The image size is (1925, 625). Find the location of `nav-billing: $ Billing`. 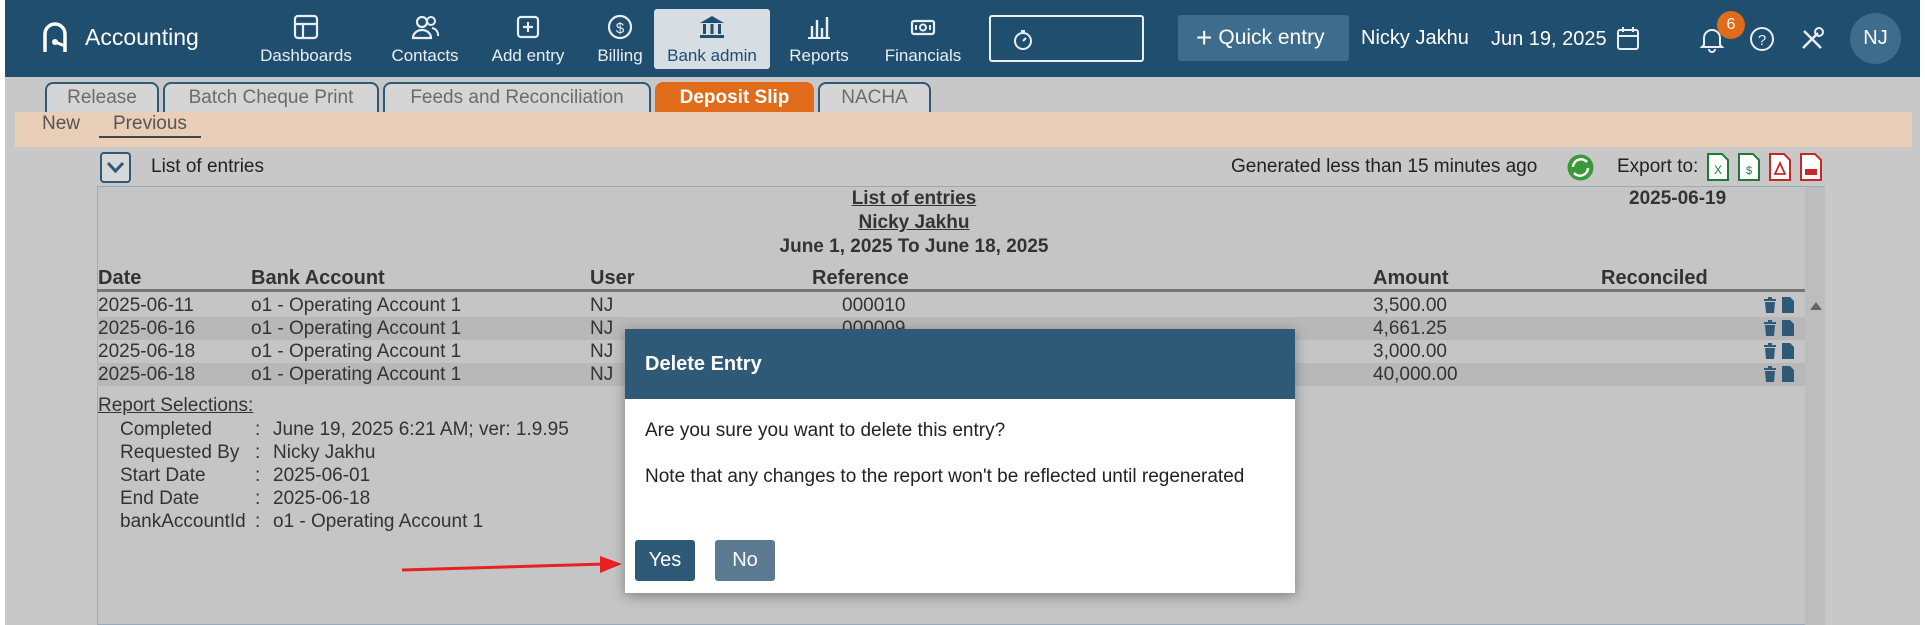

nav-billing: $ Billing is located at coordinates (620, 39).